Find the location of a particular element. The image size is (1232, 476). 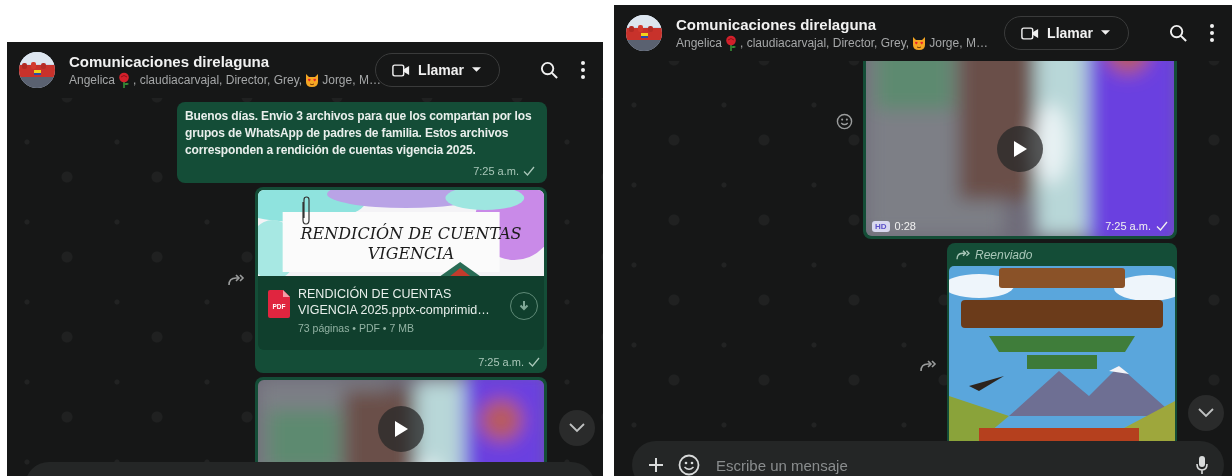

plus-icon is located at coordinates (656, 465).